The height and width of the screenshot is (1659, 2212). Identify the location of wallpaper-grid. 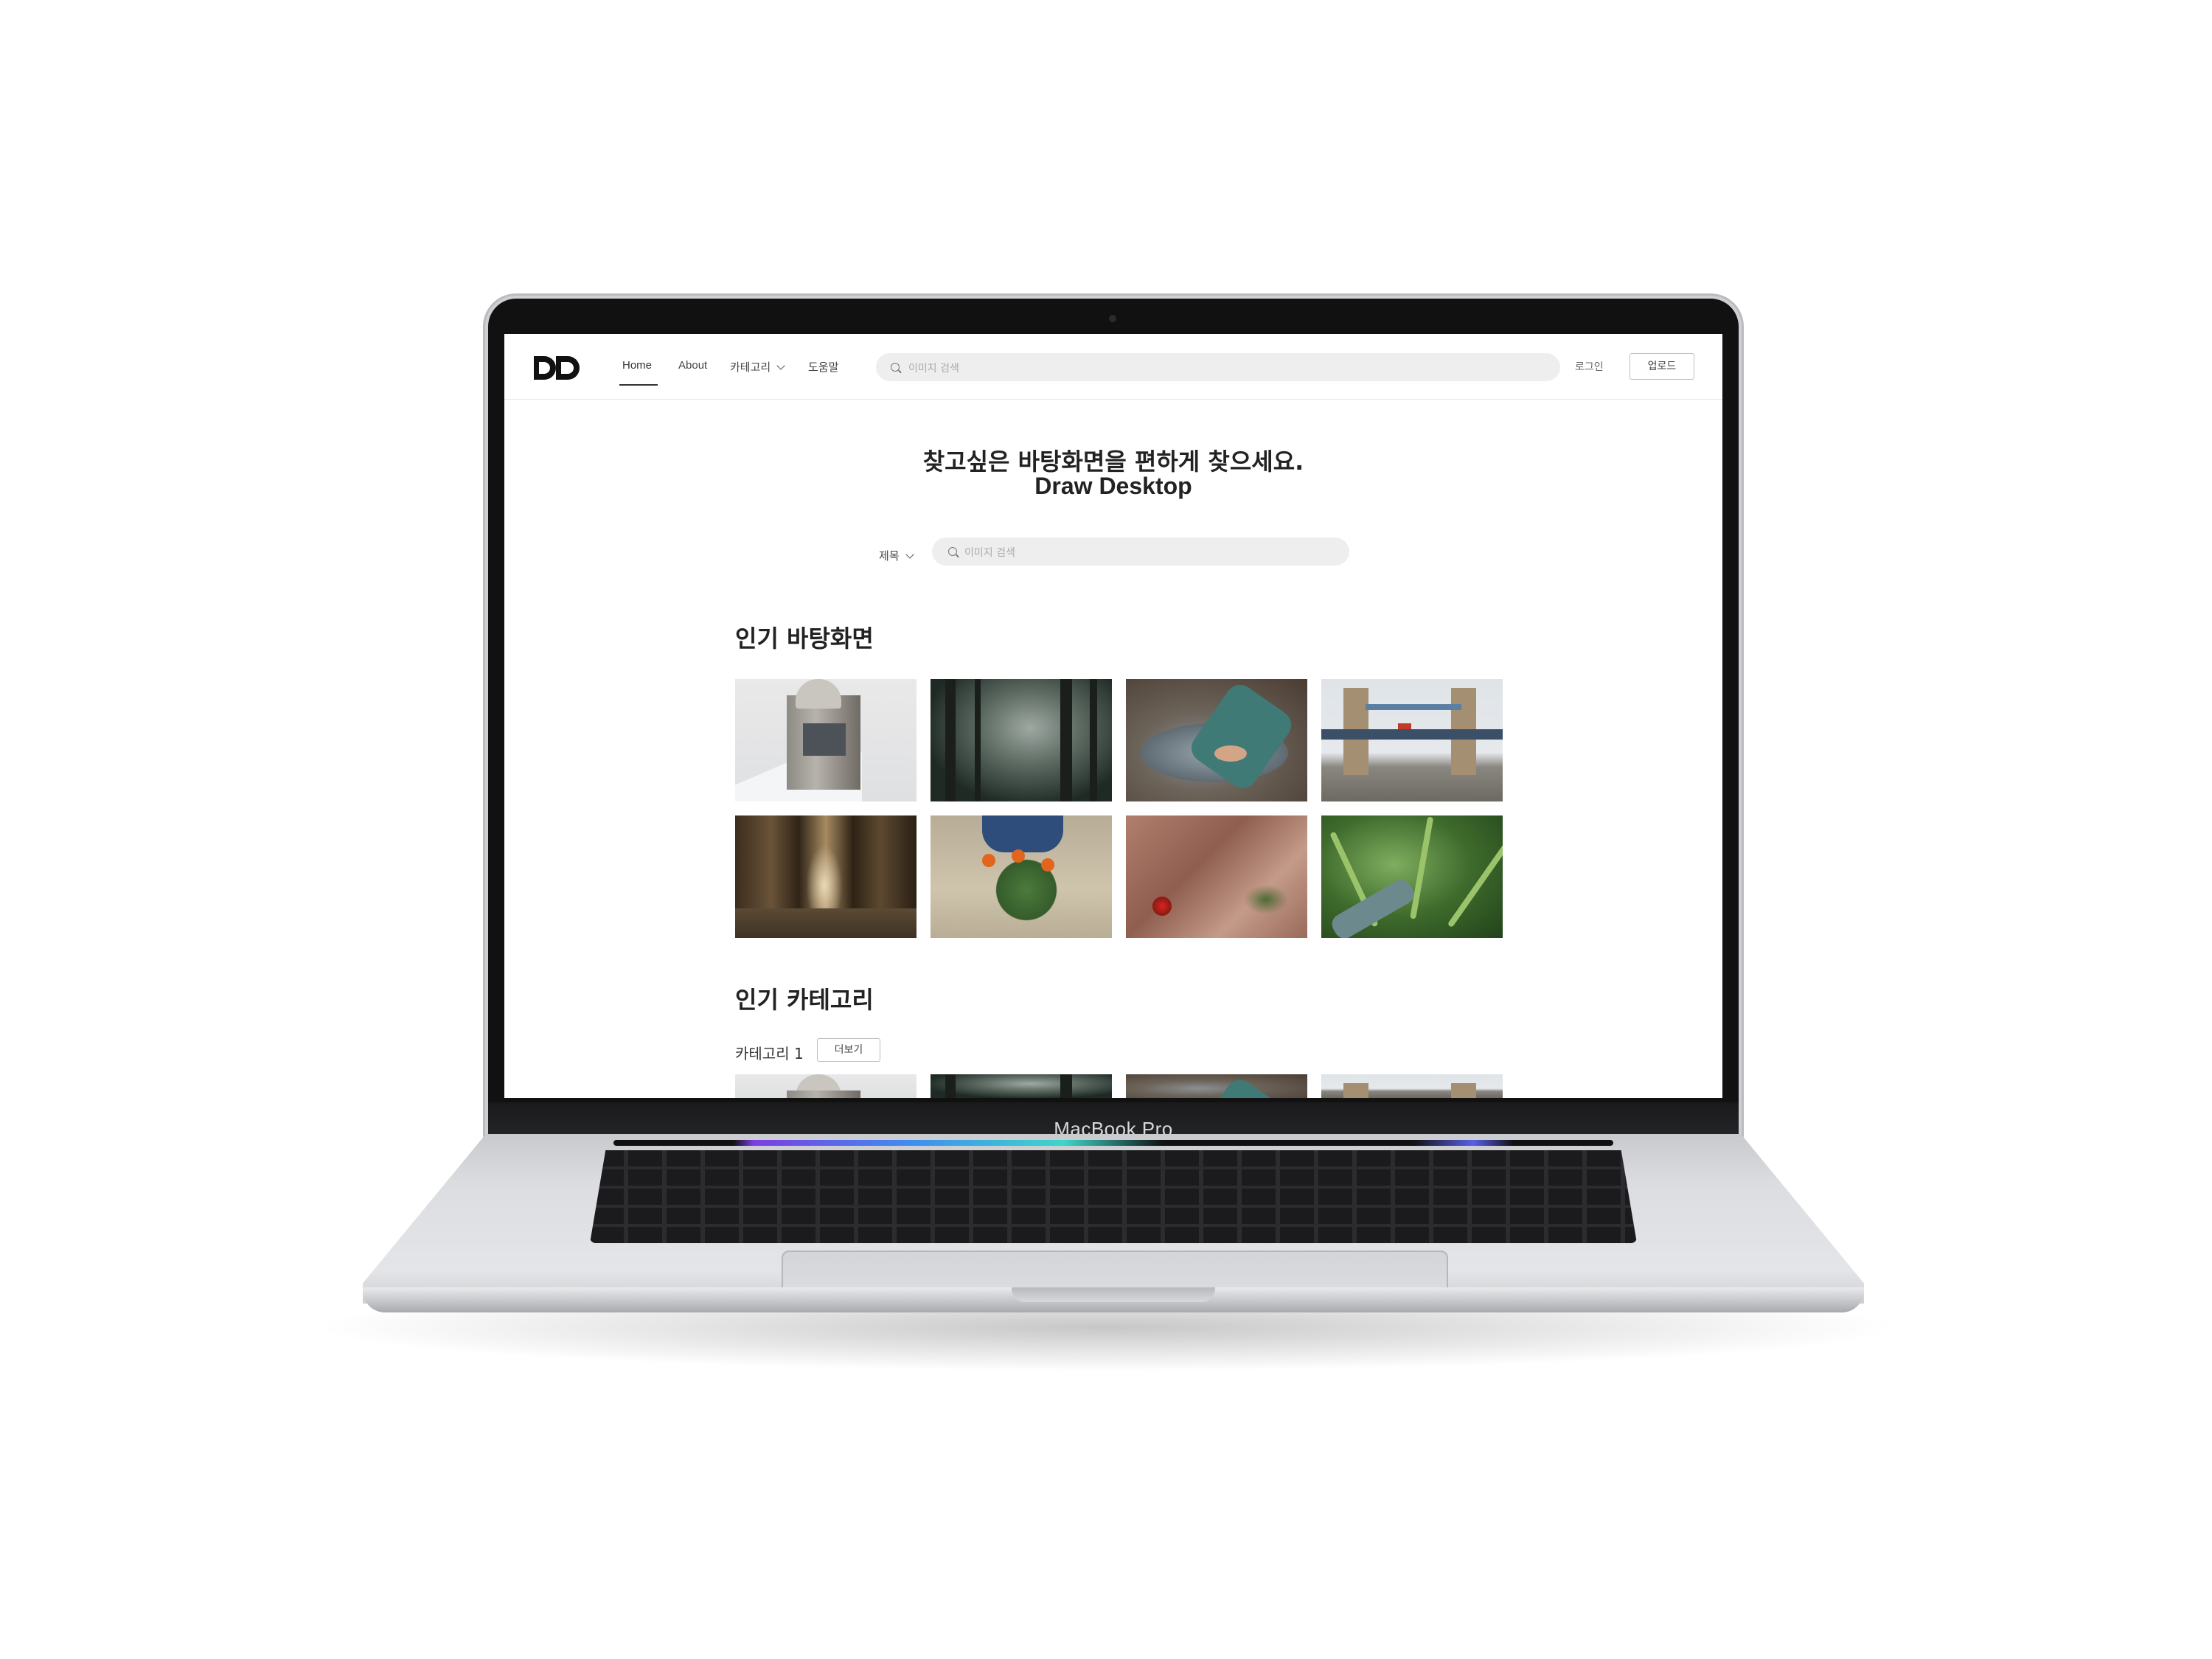
(1119, 808).